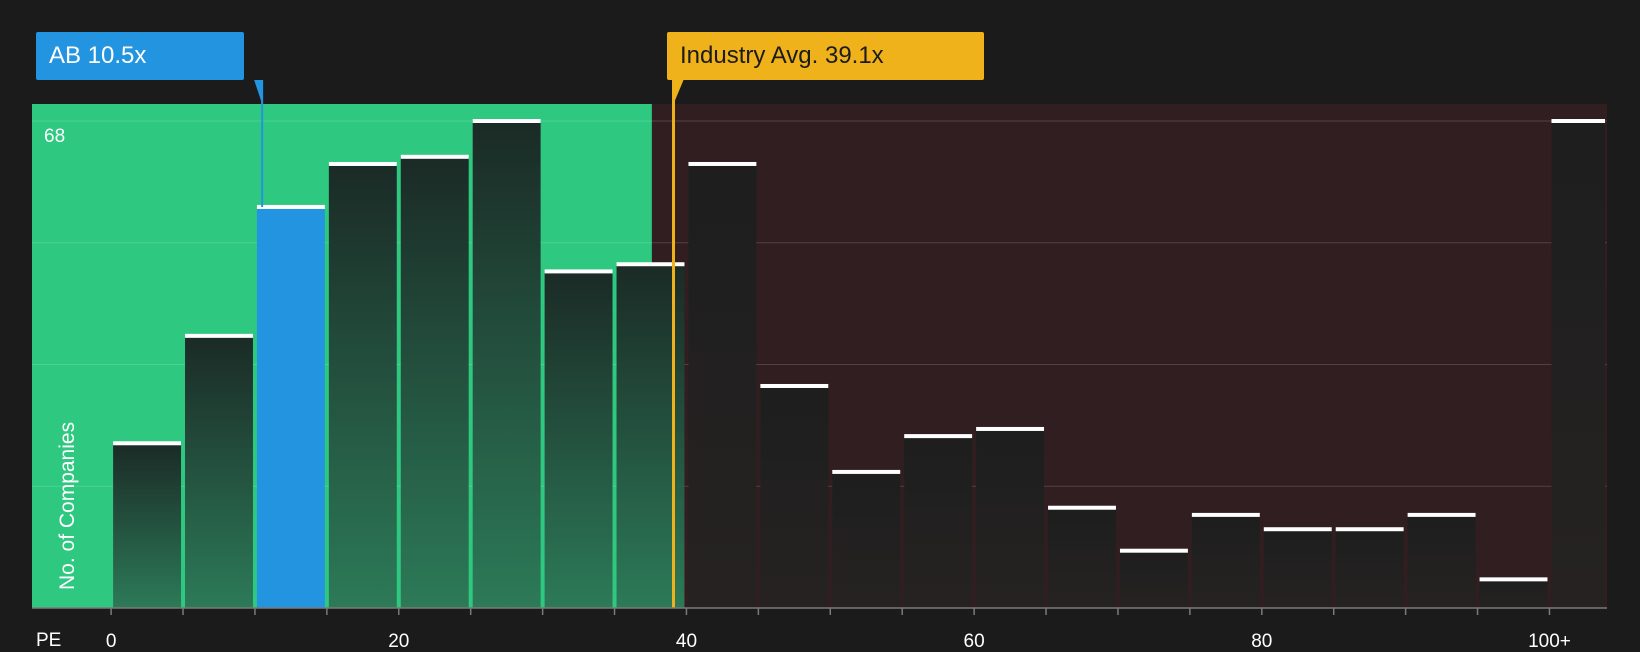 The height and width of the screenshot is (652, 1640). I want to click on company-pe-callout: AB 10.5x, so click(140, 56).